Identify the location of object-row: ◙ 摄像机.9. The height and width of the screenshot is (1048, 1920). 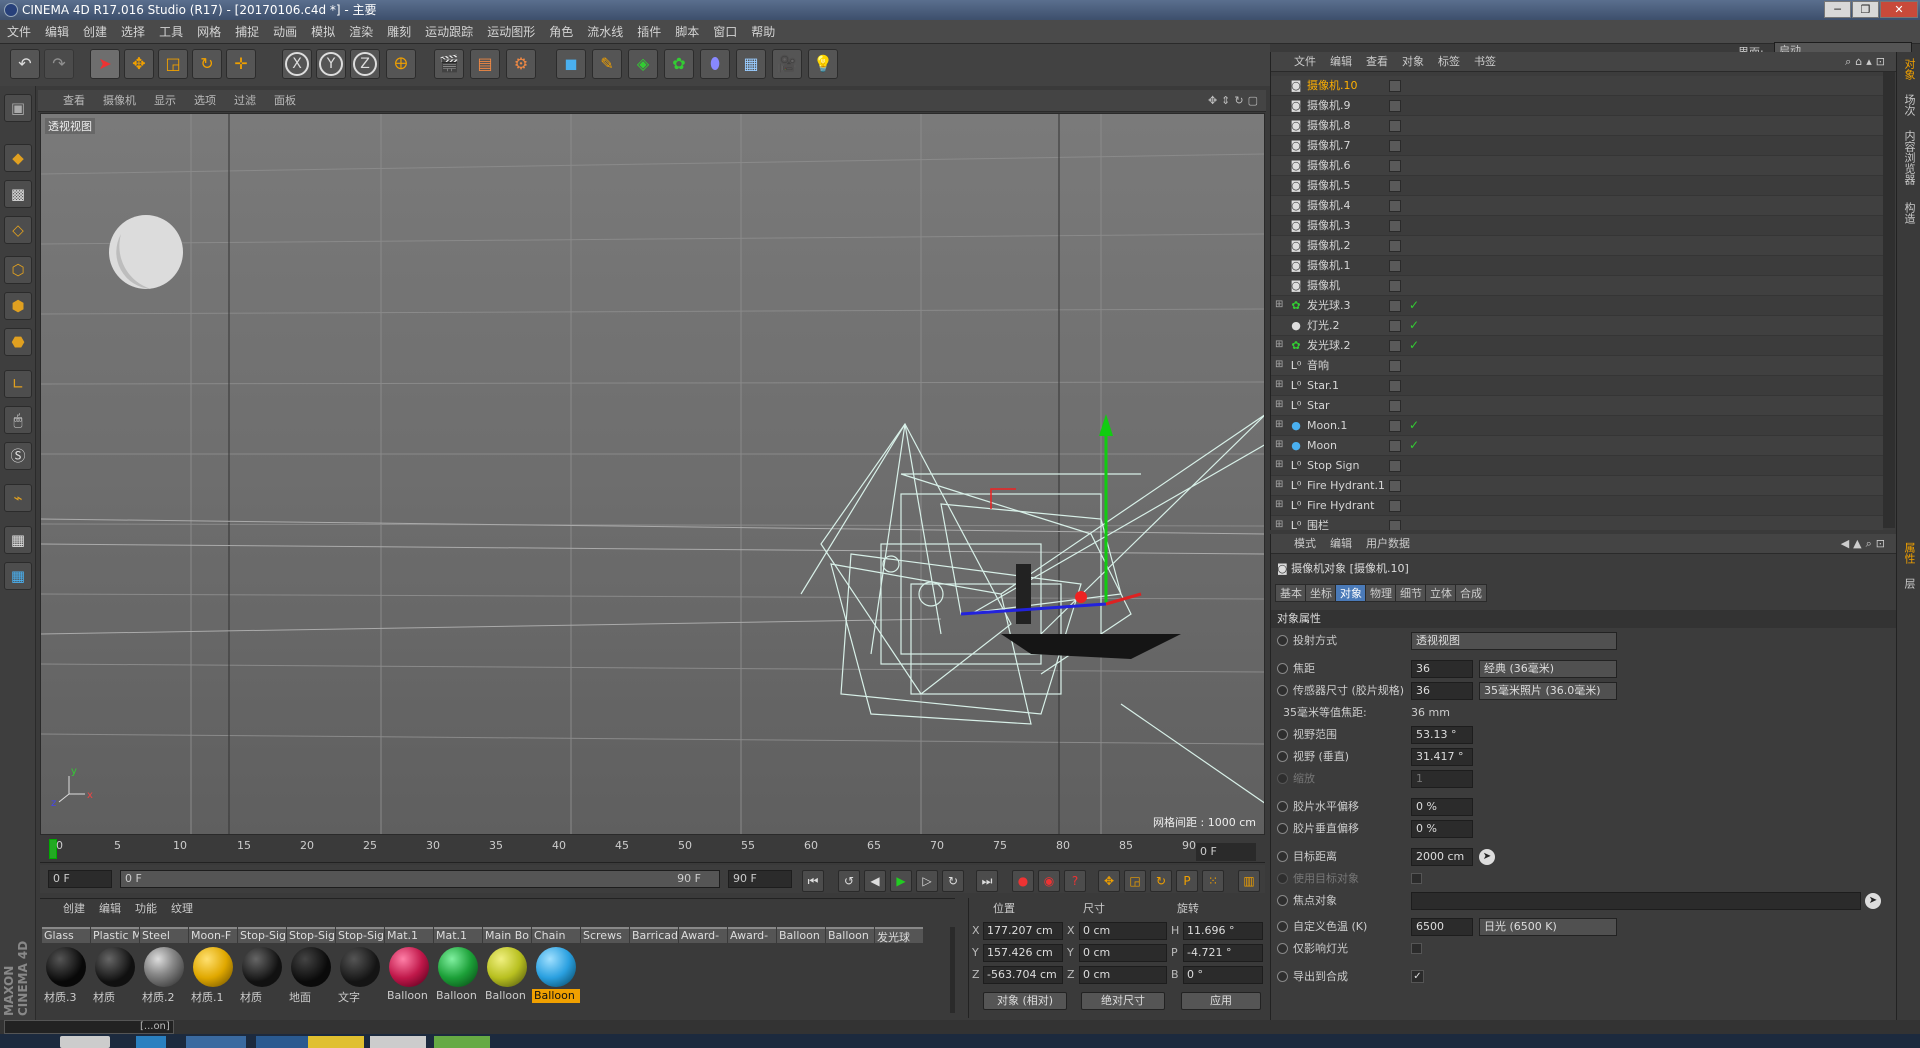
(1577, 106).